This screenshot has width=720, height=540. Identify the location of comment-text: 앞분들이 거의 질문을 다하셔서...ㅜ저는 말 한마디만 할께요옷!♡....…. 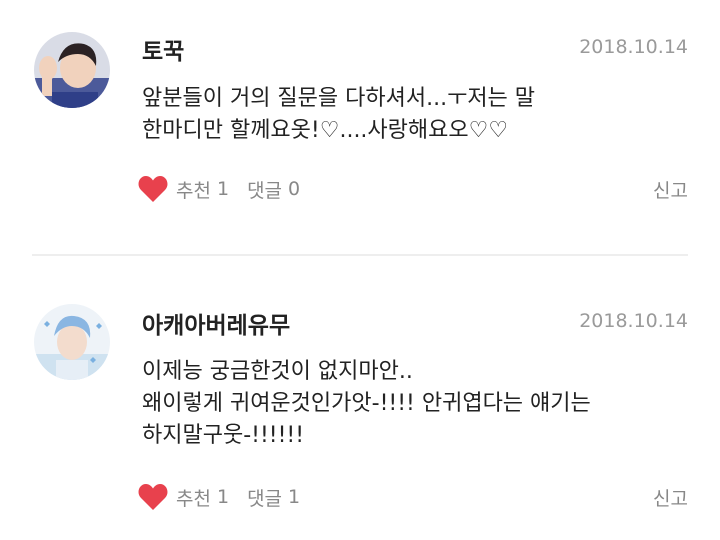
(417, 115).